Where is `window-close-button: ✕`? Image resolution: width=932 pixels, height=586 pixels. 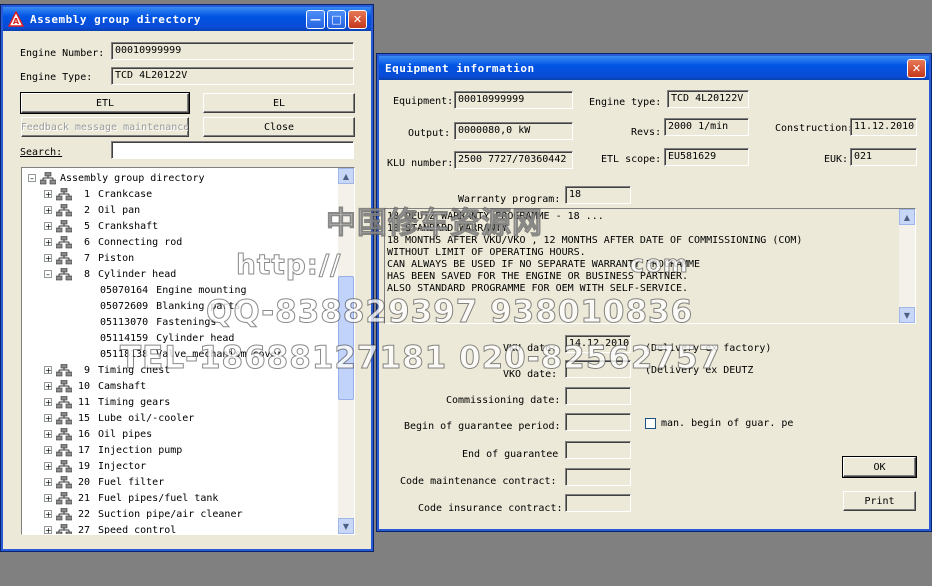 window-close-button: ✕ is located at coordinates (357, 19).